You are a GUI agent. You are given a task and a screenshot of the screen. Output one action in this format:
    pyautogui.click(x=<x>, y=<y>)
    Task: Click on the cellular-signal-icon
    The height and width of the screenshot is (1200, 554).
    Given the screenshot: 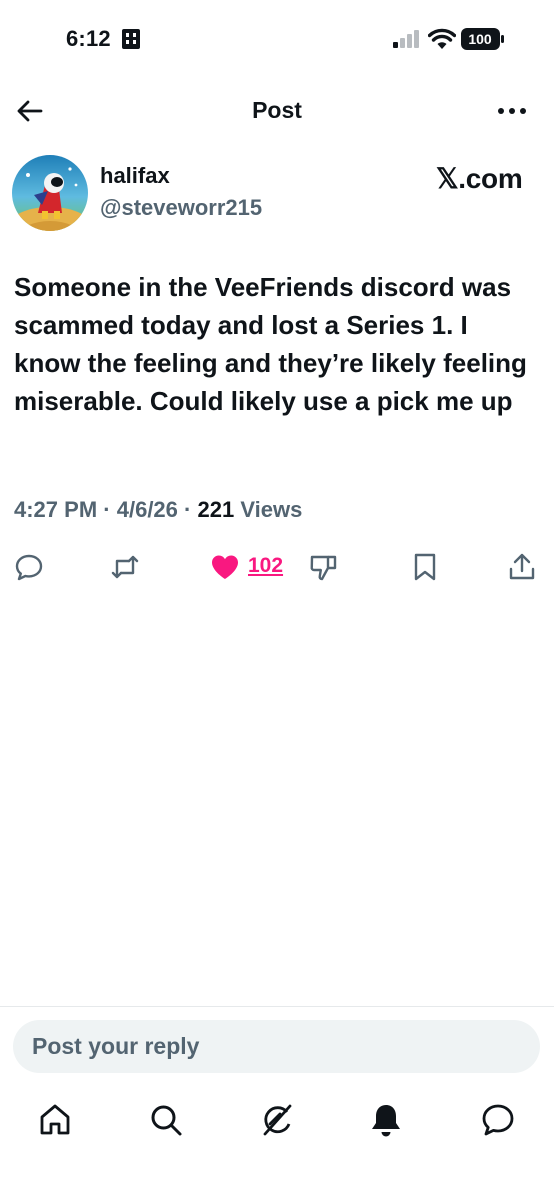 What is the action you would take?
    pyautogui.click(x=406, y=39)
    